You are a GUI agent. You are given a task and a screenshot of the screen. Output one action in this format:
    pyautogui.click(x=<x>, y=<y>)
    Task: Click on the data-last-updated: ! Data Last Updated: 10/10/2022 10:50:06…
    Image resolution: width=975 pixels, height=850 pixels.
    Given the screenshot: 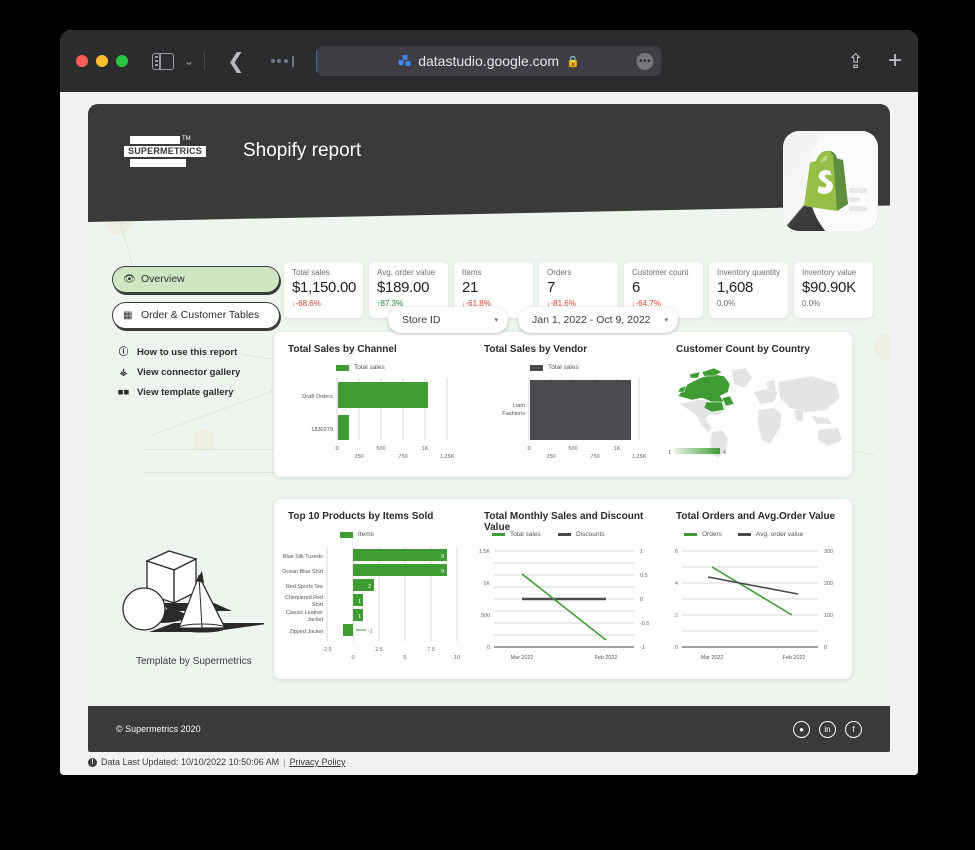 What is the action you would take?
    pyautogui.click(x=217, y=762)
    